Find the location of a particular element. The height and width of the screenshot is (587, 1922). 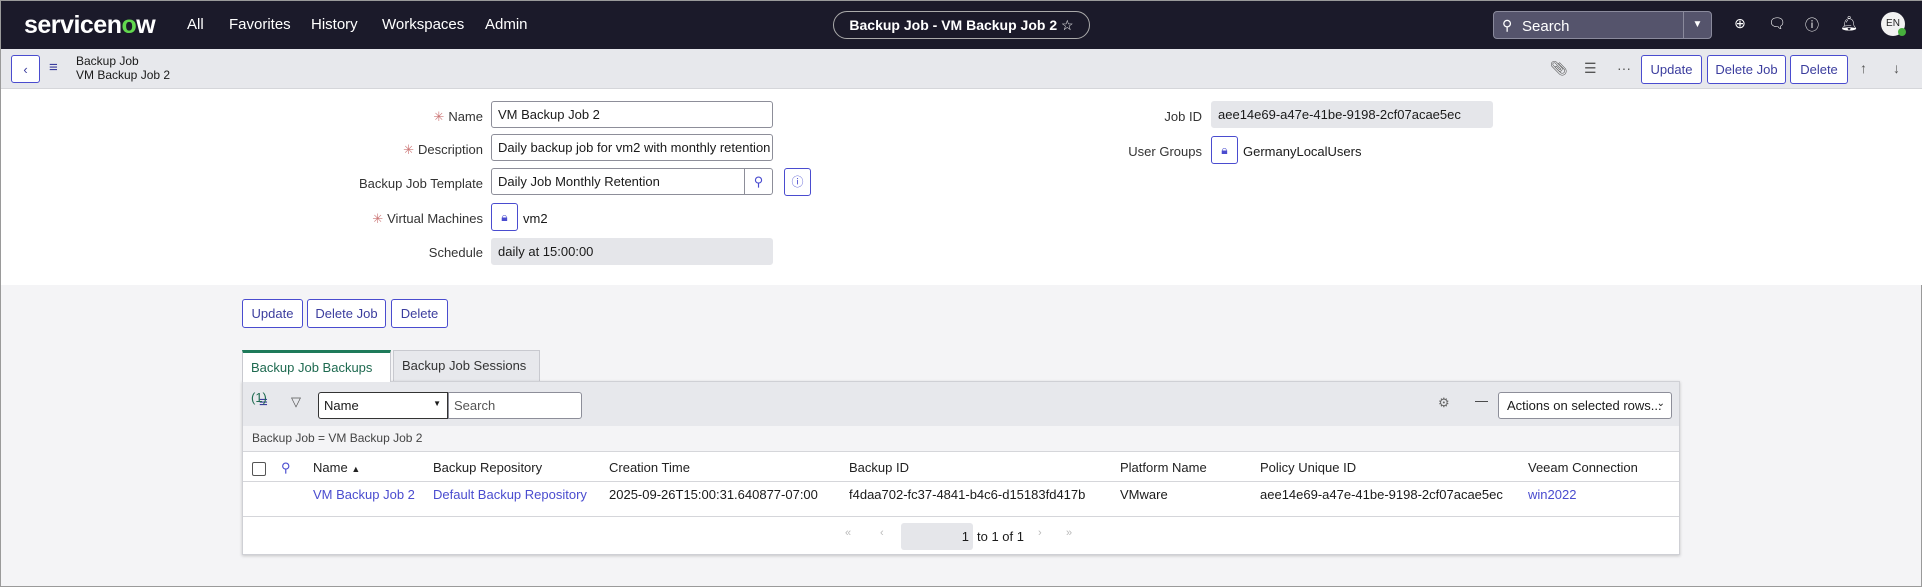

name-label: ✳ Name is located at coordinates (333, 117).